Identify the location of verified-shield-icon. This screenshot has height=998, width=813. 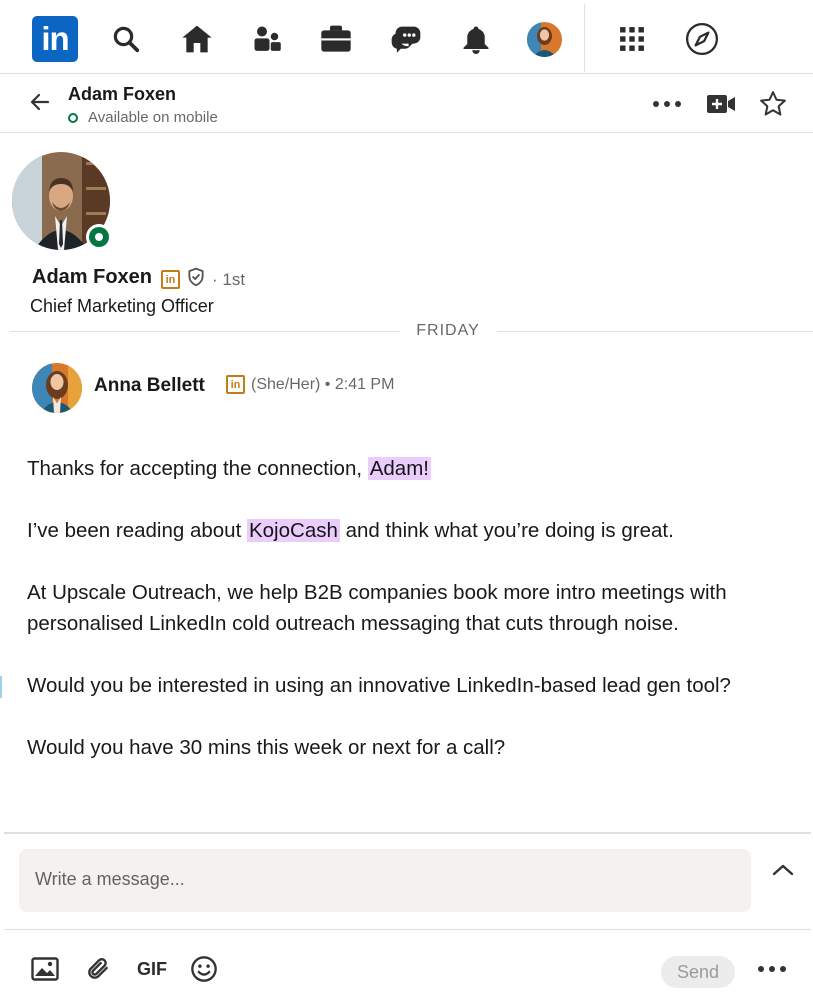
(196, 279).